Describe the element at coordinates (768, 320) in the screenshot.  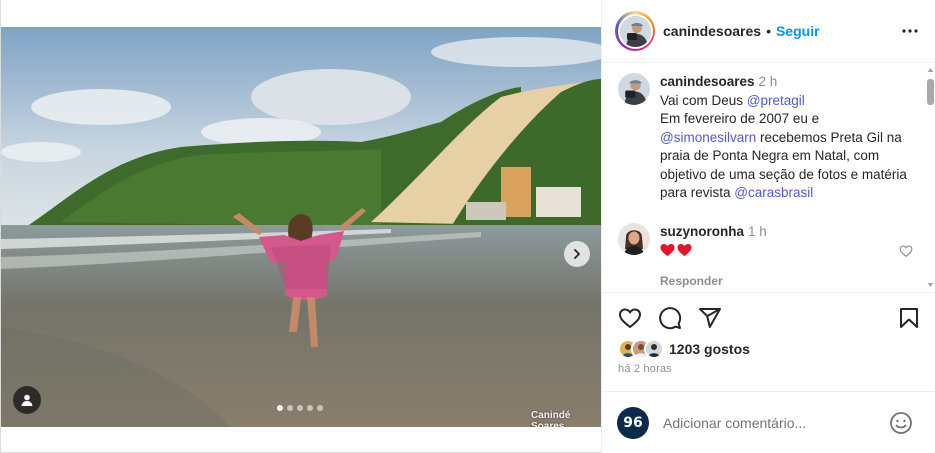
I see `post-actions` at that location.